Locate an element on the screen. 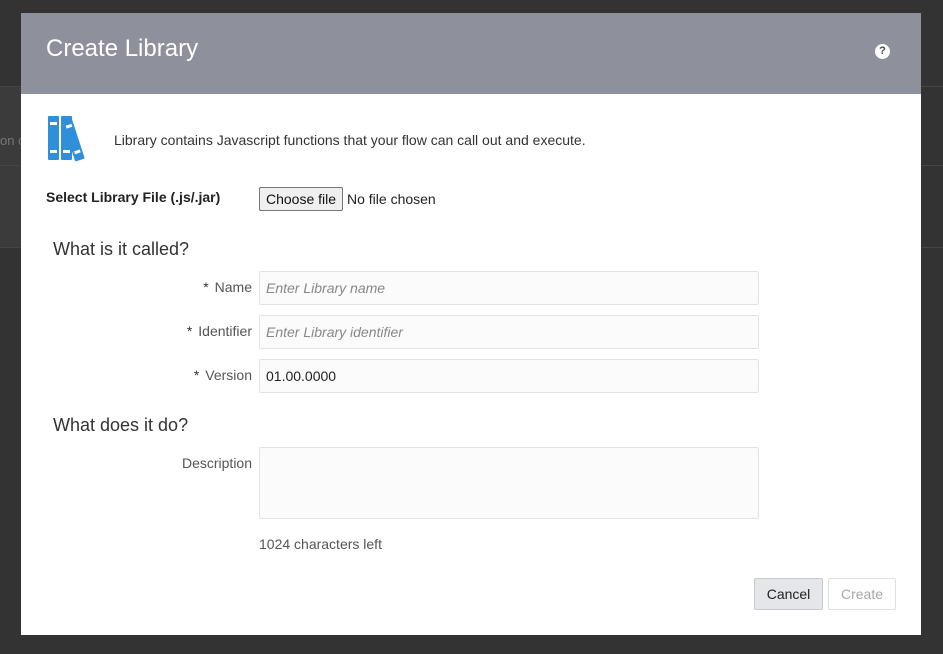  version-label: * Version is located at coordinates (223, 375).